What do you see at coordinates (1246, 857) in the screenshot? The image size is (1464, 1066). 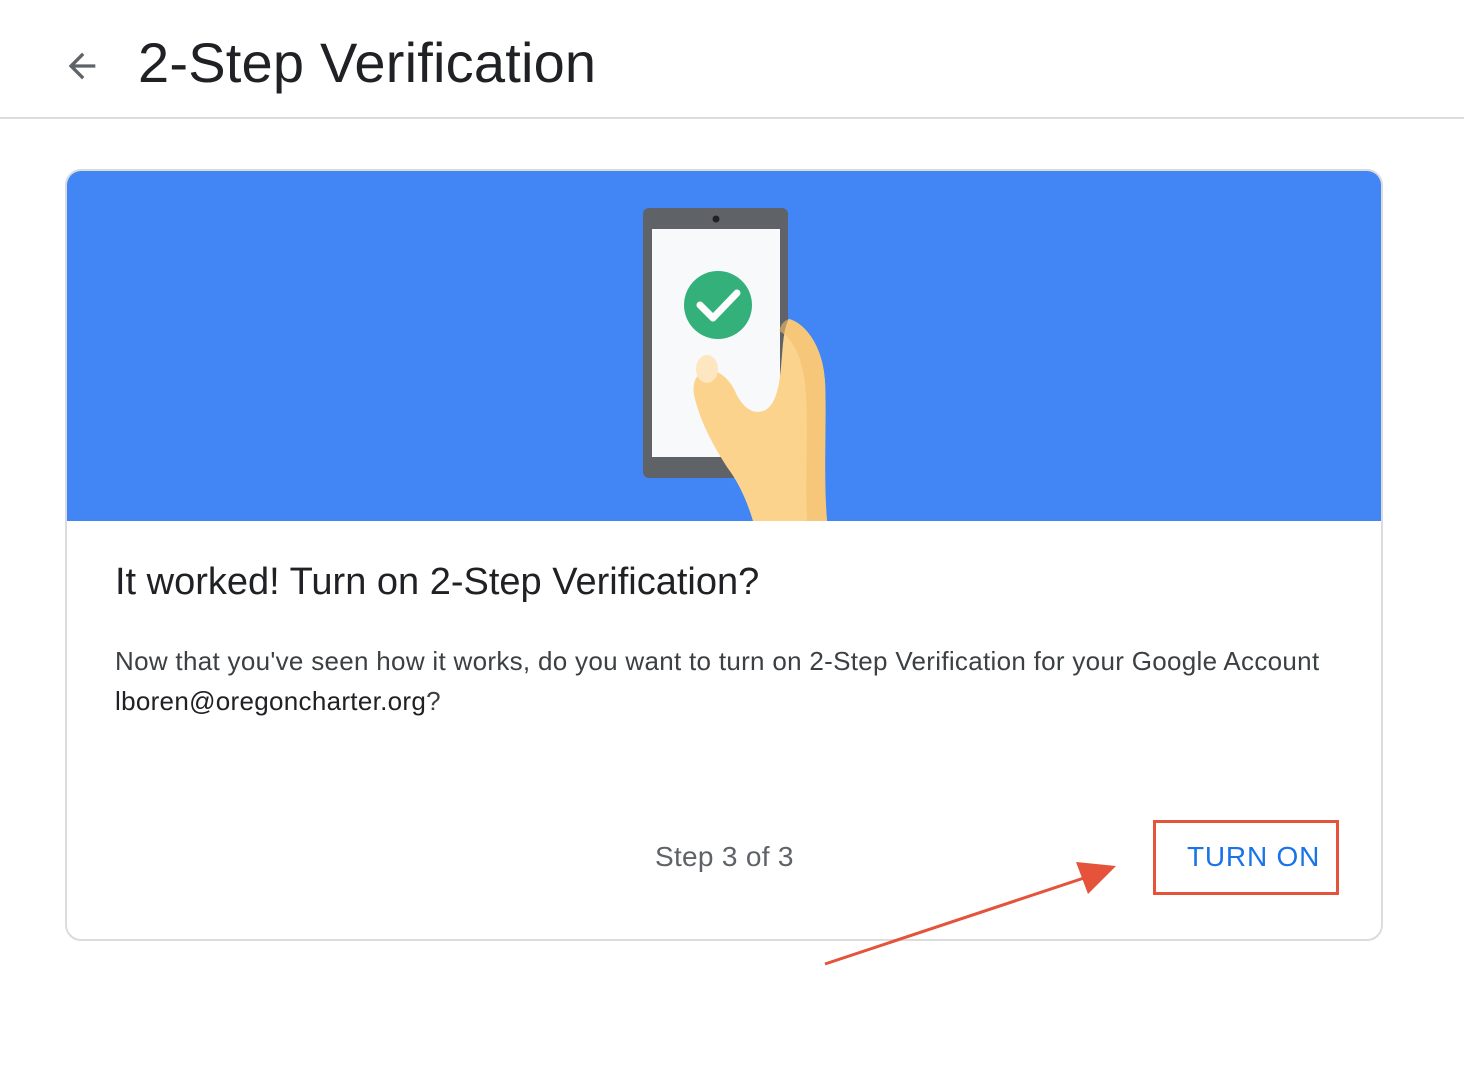 I see `annotation-highlight-box` at bounding box center [1246, 857].